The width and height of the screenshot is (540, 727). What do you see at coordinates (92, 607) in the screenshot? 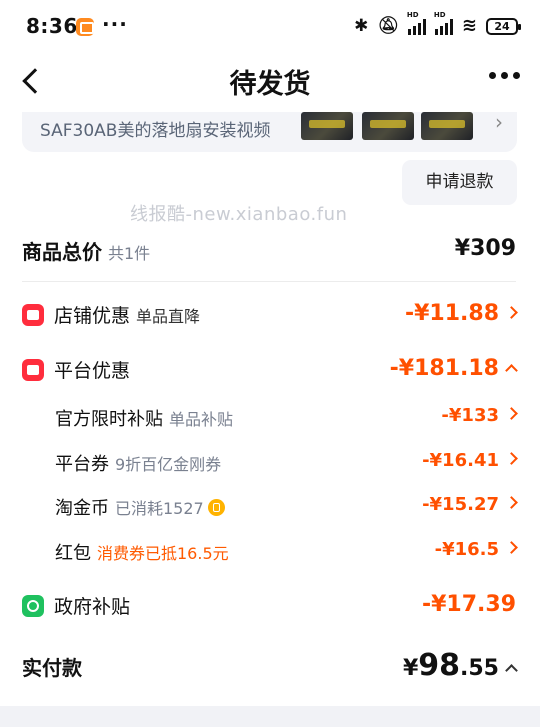
I see `government-subsidy-text: 政府补贴` at bounding box center [92, 607].